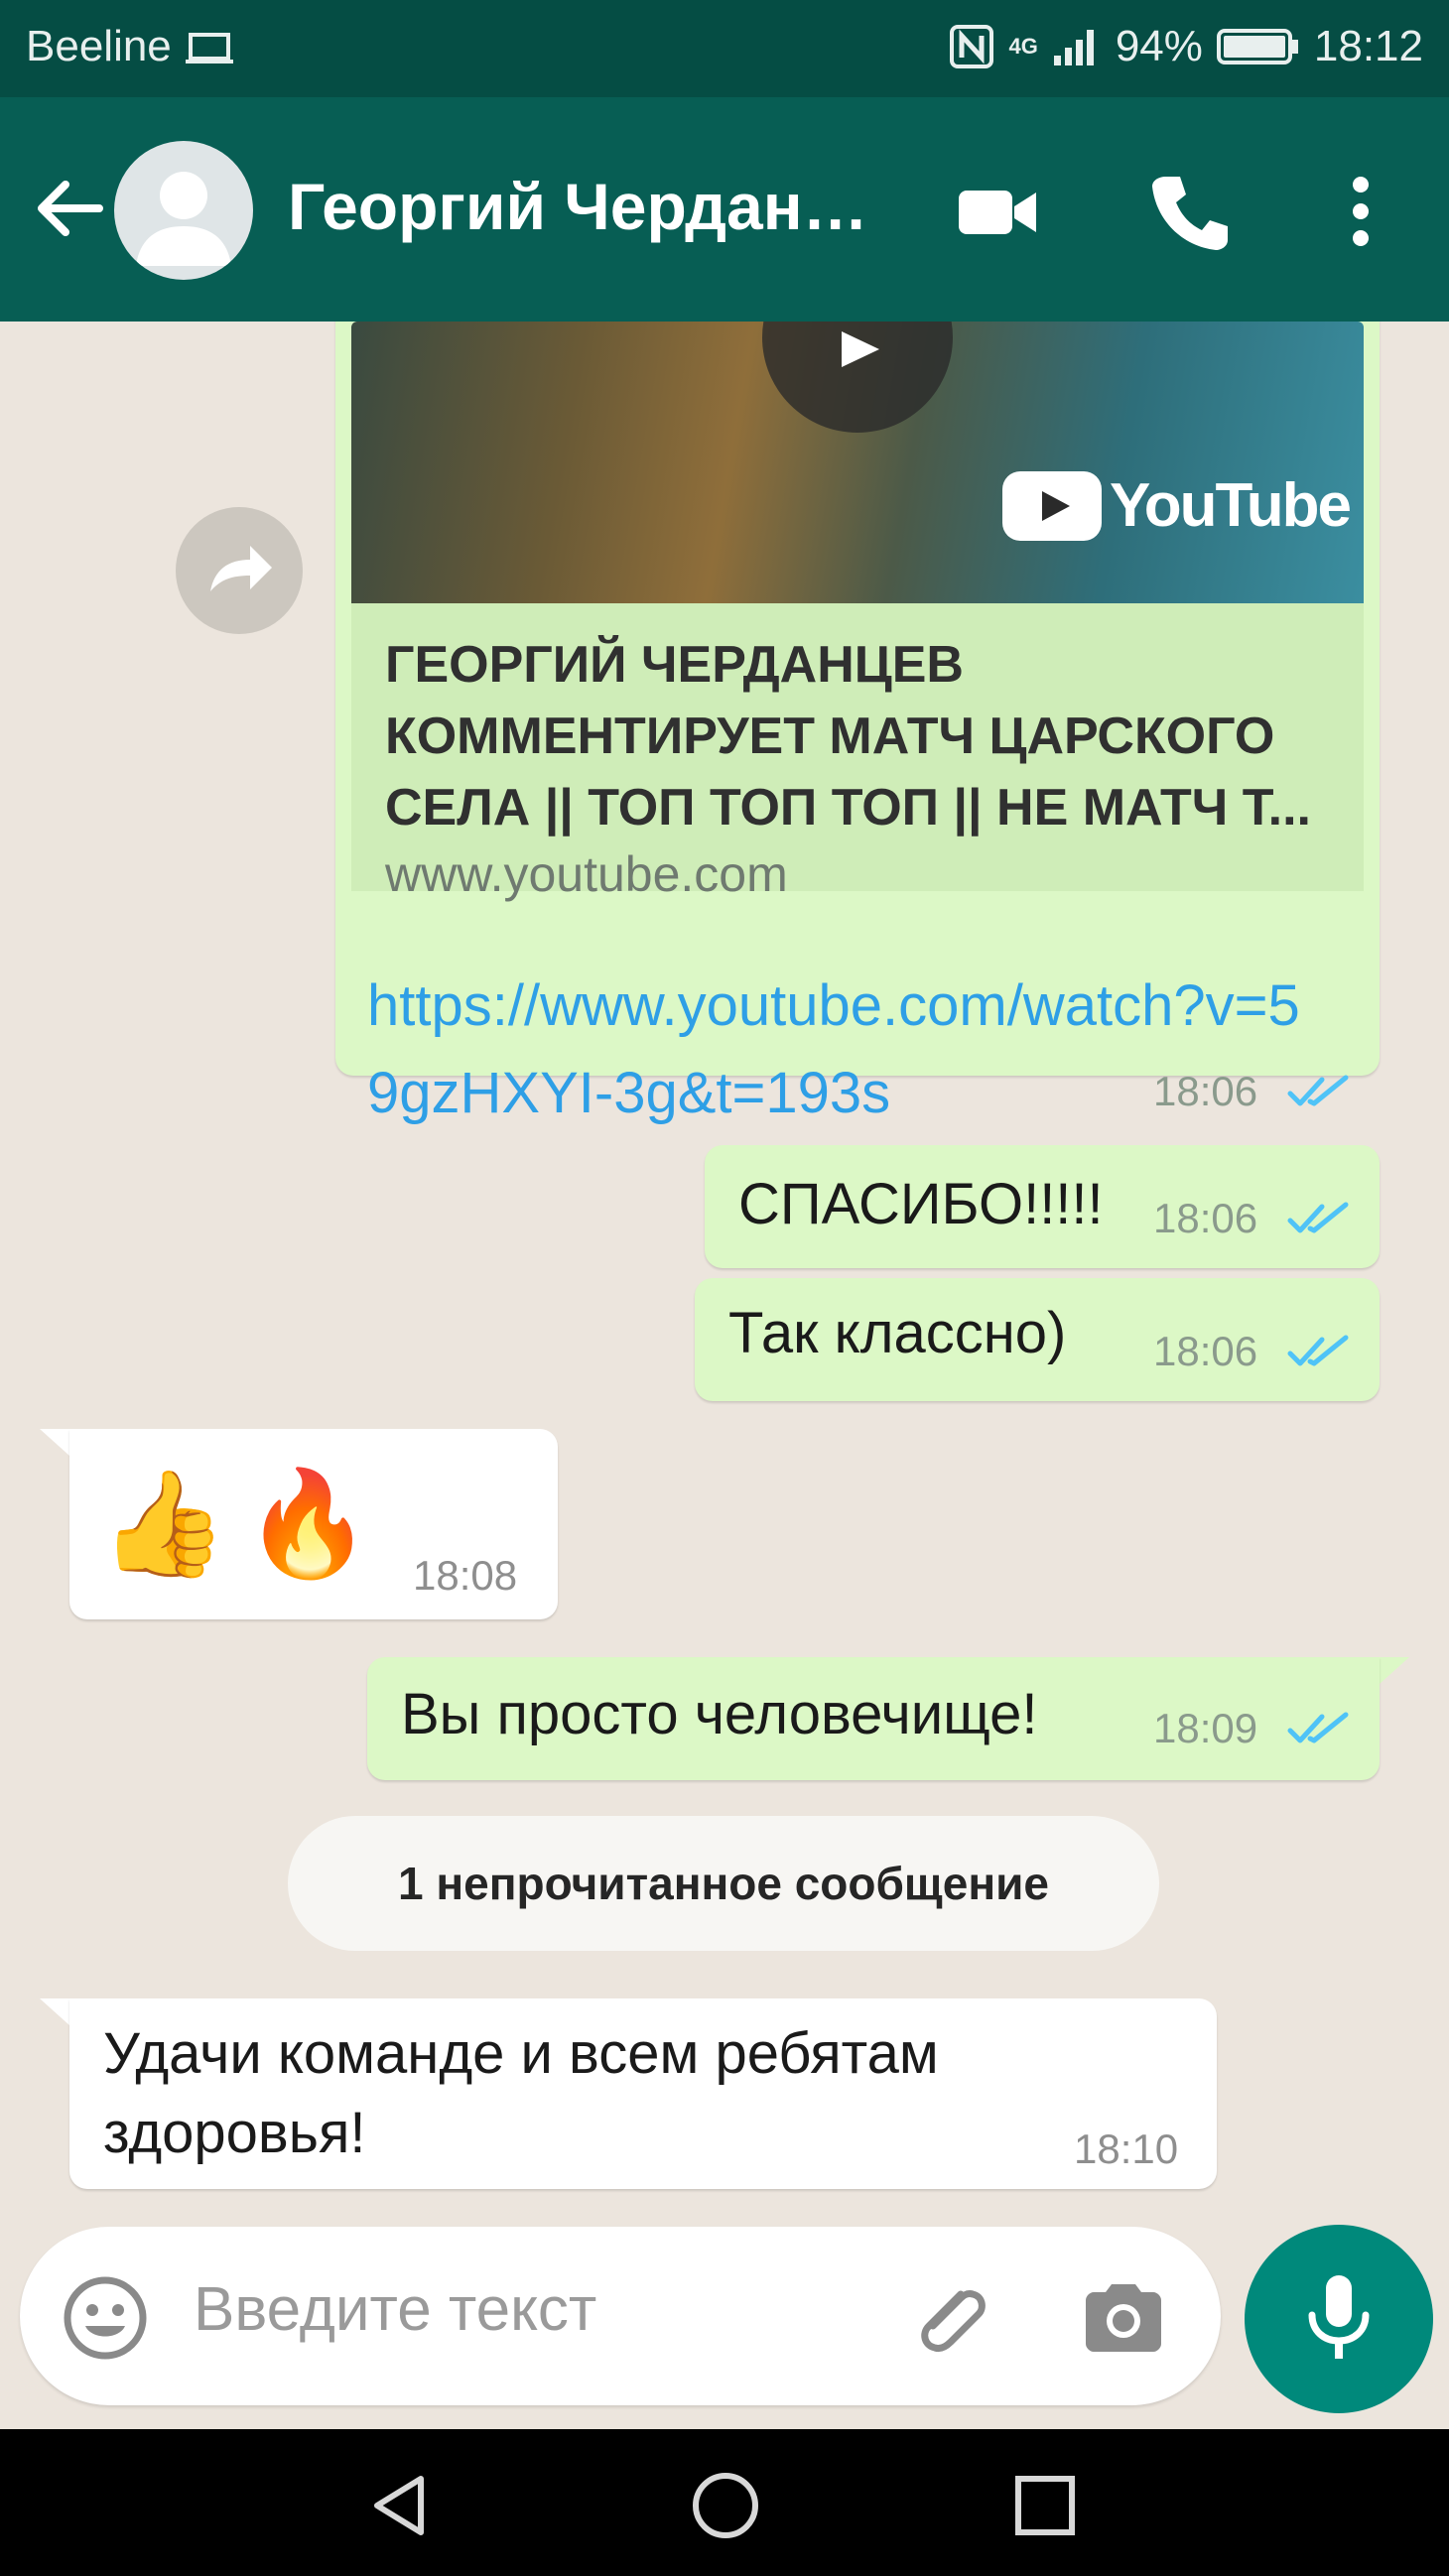 The image size is (1449, 2576). I want to click on chat-header: Георгий Черданцев, so click(724, 210).